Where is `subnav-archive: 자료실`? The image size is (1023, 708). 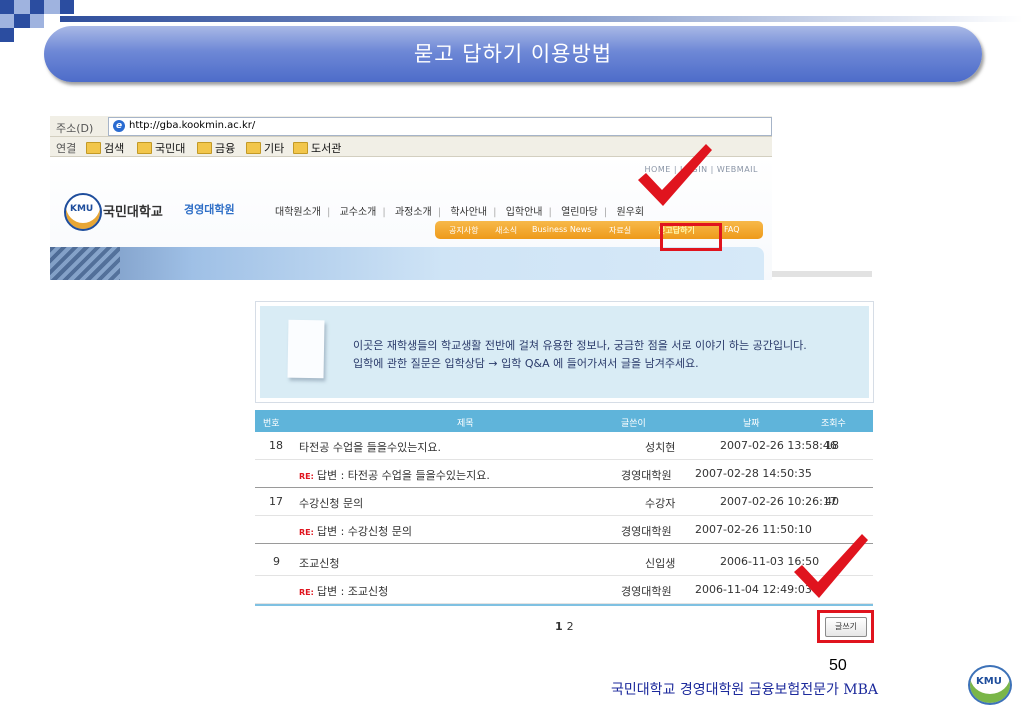 subnav-archive: 자료실 is located at coordinates (620, 230).